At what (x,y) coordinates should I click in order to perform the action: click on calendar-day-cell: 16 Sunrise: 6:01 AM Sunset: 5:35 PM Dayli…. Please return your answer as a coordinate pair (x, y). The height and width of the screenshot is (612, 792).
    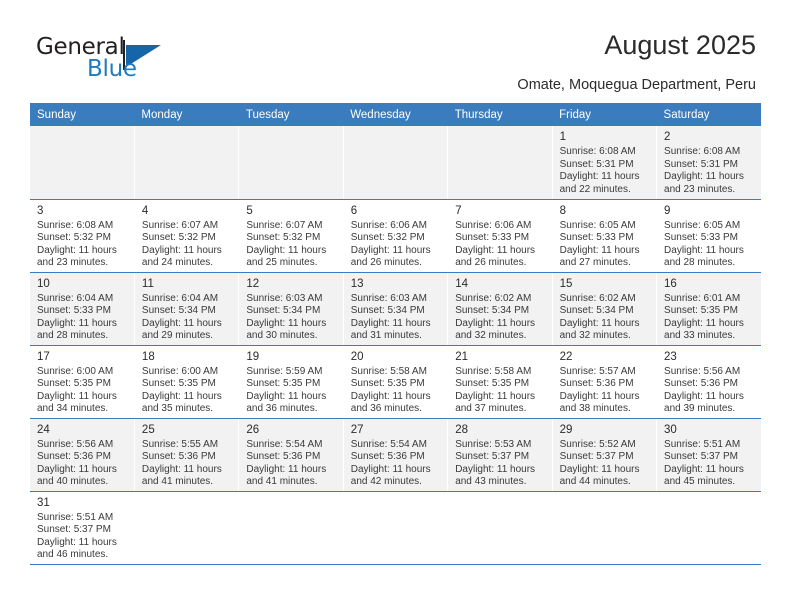
    Looking at the image, I should click on (708, 309).